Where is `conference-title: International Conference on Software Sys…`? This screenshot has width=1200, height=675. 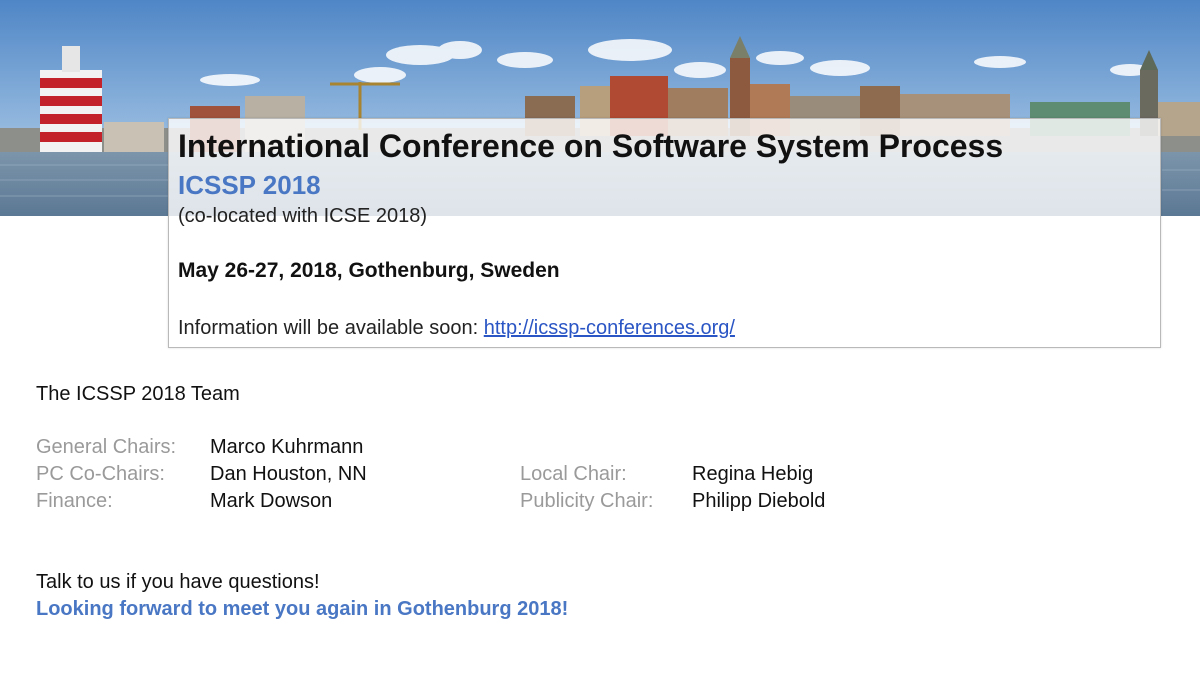
conference-title: International Conference on Software Sys… is located at coordinates (591, 146).